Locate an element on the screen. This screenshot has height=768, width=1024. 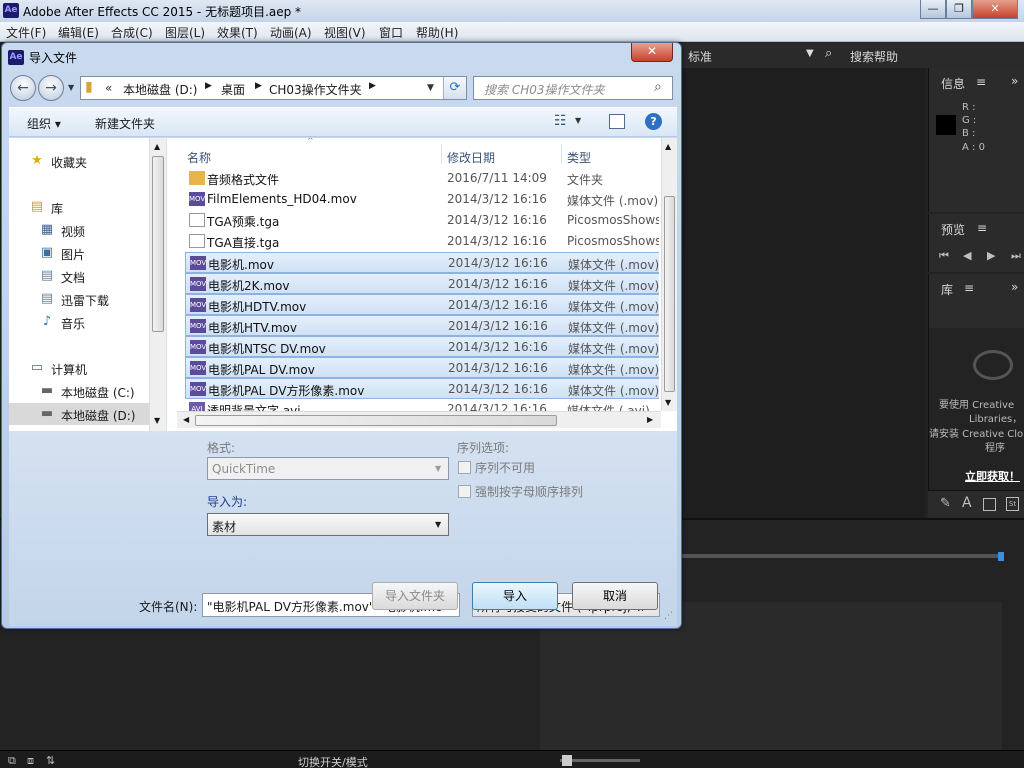
text-icon: A is located at coordinates (967, 503).